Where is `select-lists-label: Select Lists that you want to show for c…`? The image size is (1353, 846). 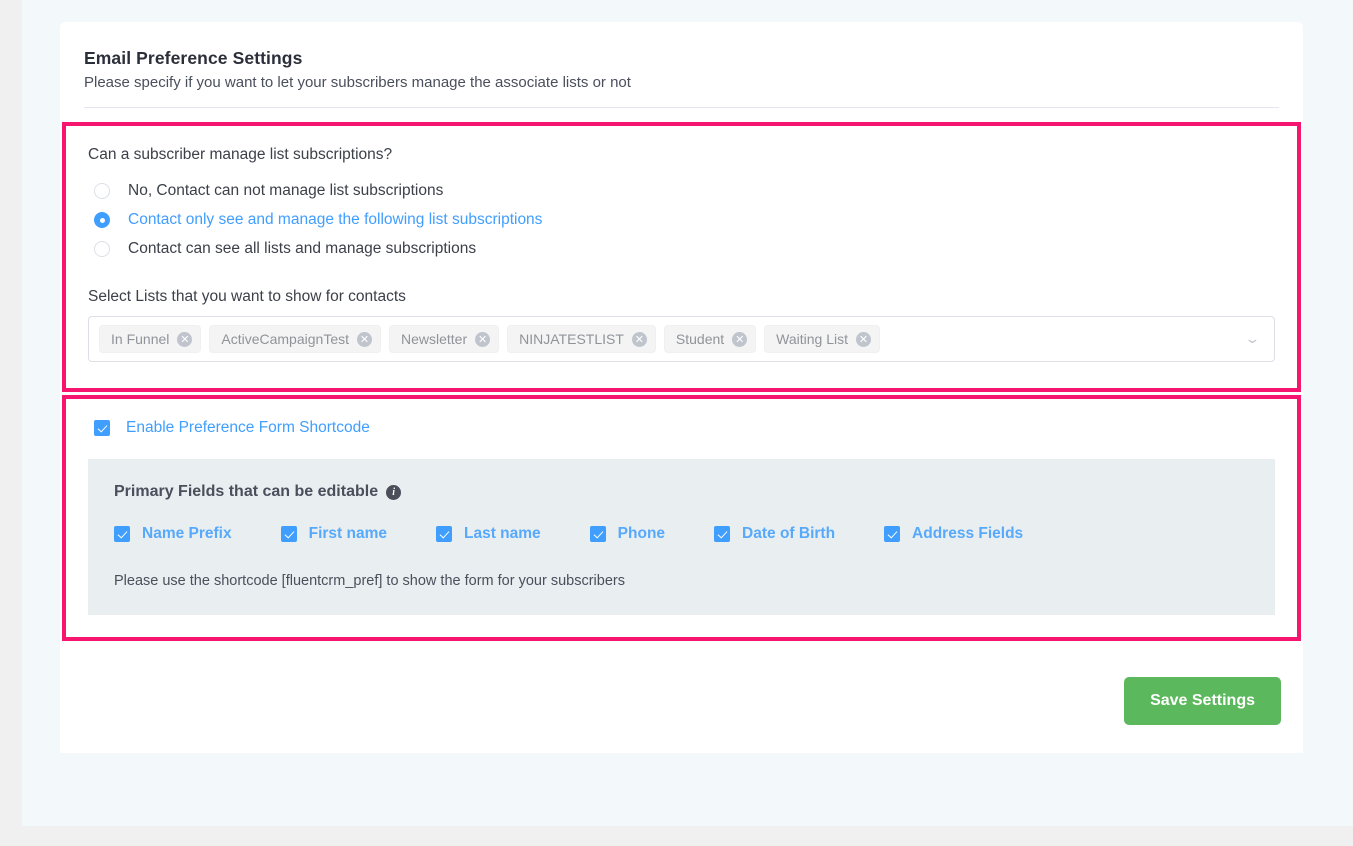
select-lists-label: Select Lists that you want to show for c… is located at coordinates (247, 296).